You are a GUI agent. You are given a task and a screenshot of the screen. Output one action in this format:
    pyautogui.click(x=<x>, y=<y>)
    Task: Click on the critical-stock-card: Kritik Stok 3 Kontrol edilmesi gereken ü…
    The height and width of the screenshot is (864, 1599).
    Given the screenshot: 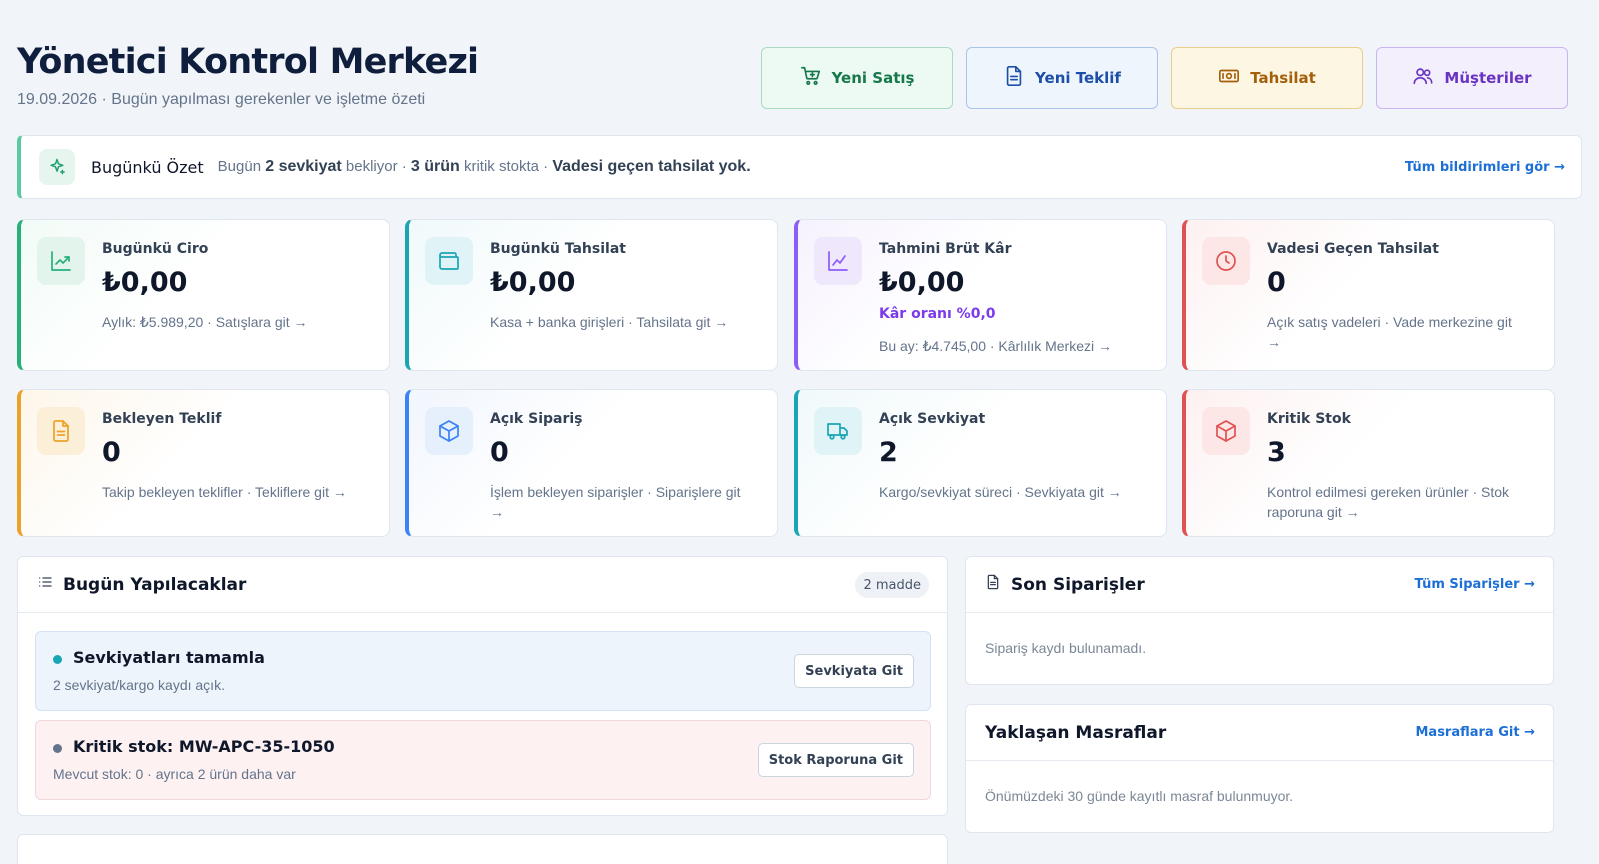 What is the action you would take?
    pyautogui.click(x=1368, y=463)
    